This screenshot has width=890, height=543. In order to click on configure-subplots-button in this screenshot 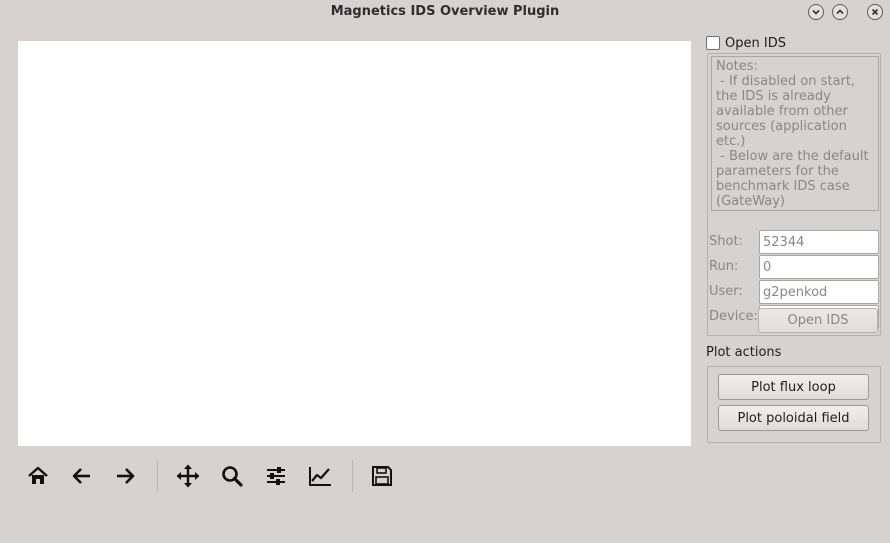, I will do `click(276, 476)`.